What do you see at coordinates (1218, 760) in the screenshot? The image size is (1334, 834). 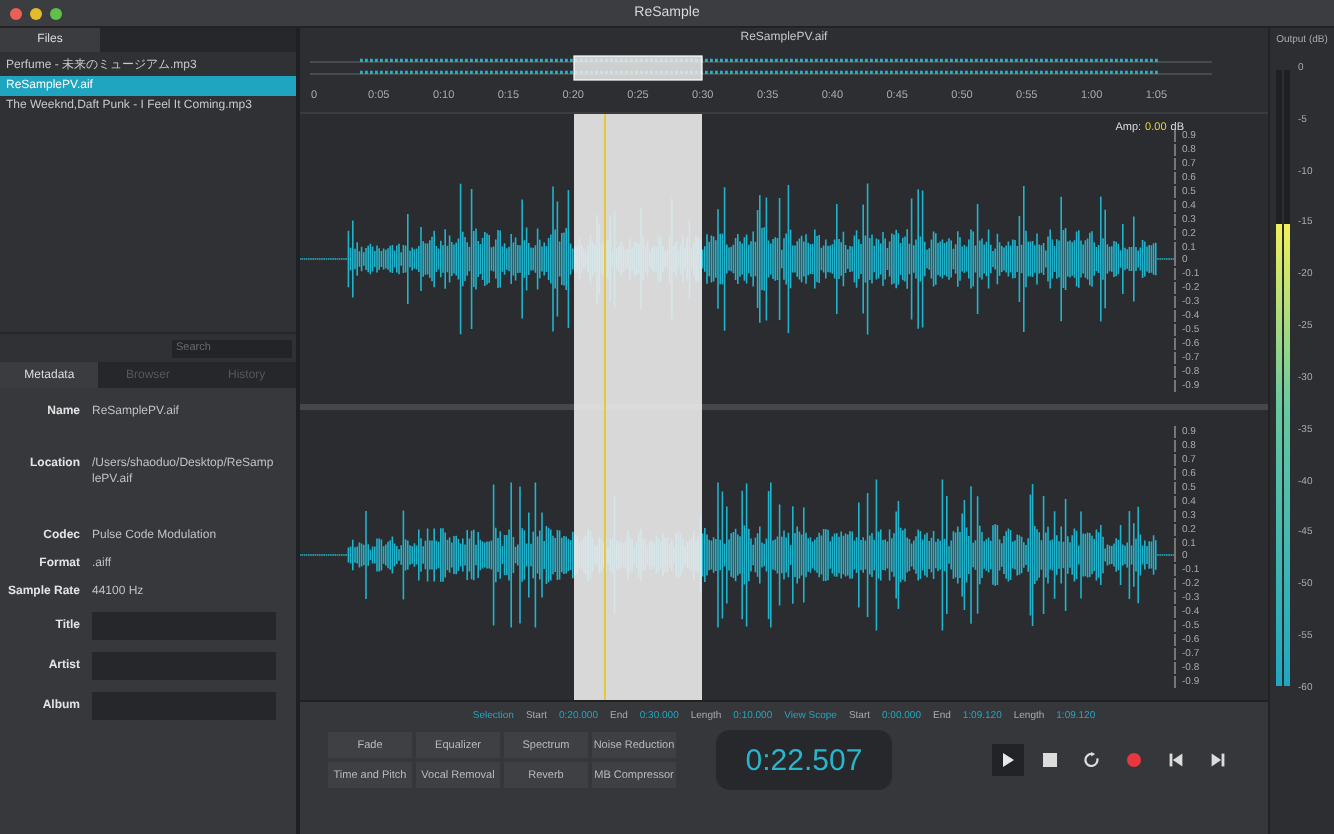 I see `skip-forward-icon` at bounding box center [1218, 760].